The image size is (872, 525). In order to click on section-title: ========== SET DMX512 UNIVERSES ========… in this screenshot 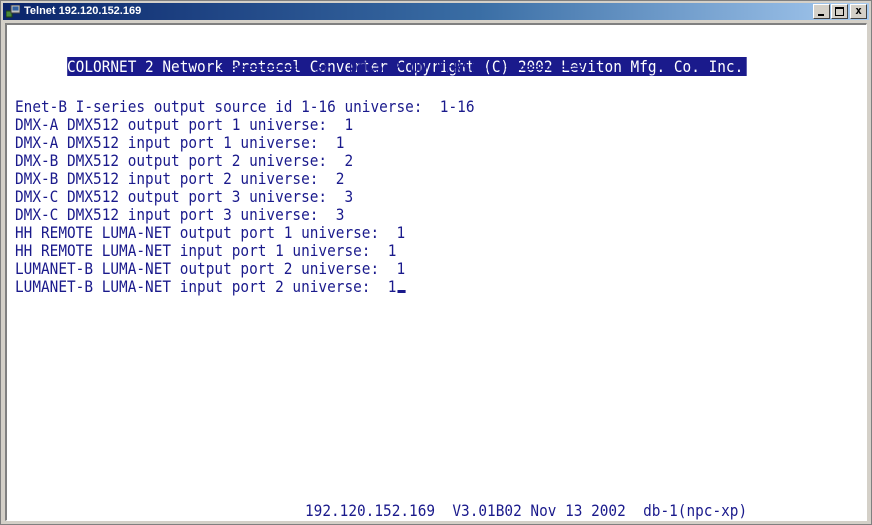, I will do `click(401, 67)`.